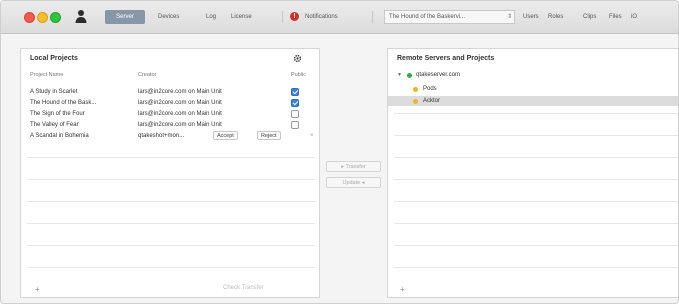 Image resolution: width=679 pixels, height=304 pixels. Describe the element at coordinates (533, 75) in the screenshot. I see `server-tree-item: ▼ qtakeserver.com` at that location.